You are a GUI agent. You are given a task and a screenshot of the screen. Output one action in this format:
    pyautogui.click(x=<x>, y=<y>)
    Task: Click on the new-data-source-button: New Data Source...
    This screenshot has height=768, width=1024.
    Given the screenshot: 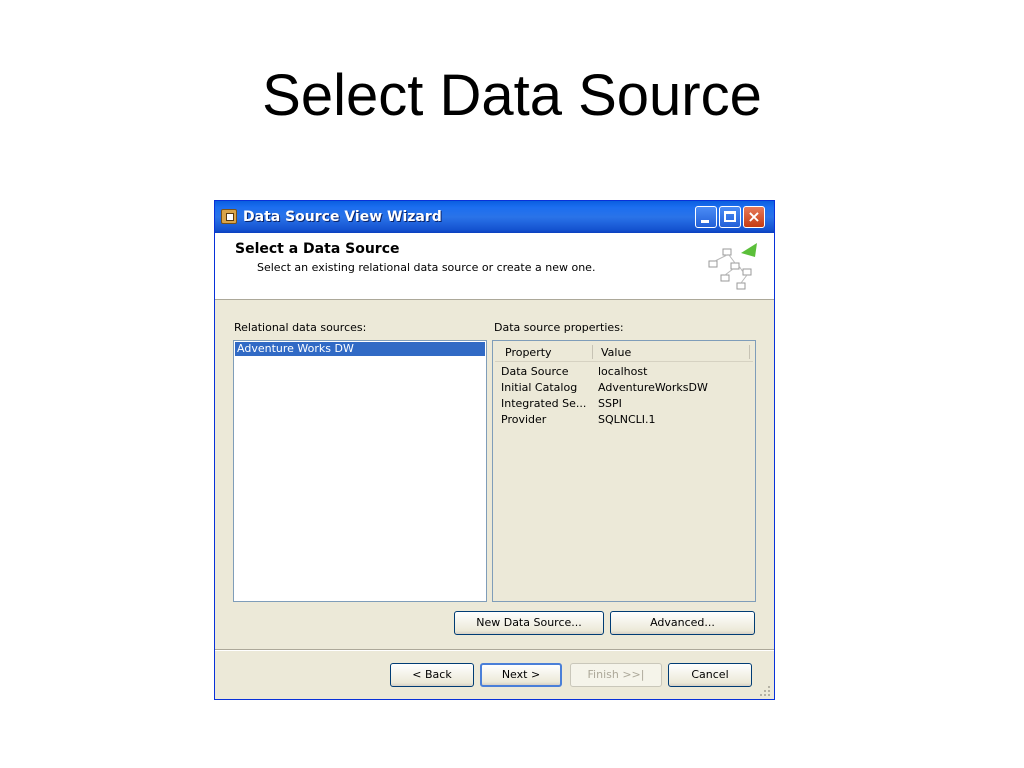 What is the action you would take?
    pyautogui.click(x=529, y=623)
    